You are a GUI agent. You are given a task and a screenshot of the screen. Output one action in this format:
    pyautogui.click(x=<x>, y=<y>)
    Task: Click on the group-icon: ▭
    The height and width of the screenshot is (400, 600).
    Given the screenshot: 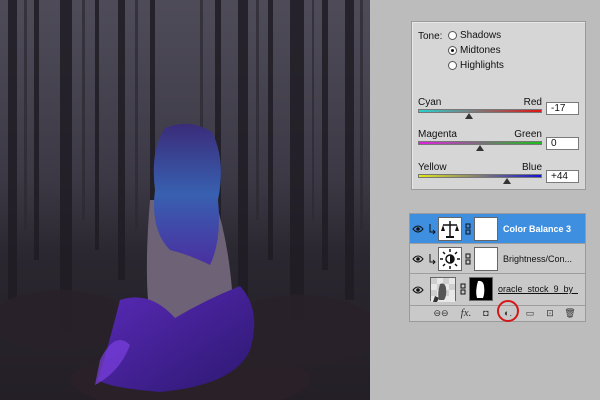 What is the action you would take?
    pyautogui.click(x=530, y=313)
    